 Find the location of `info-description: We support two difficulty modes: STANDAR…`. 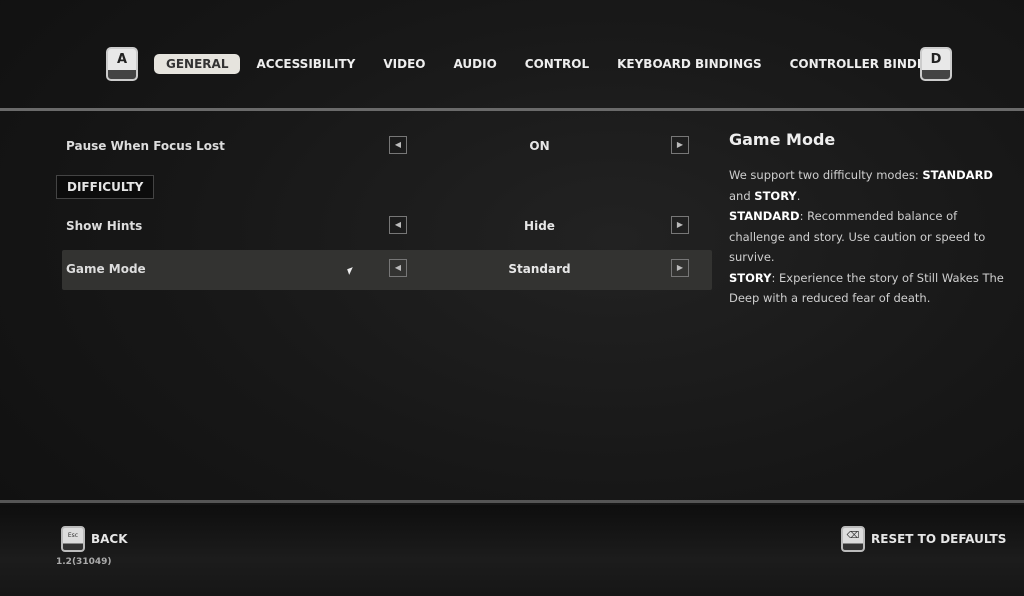

info-description: We support two difficulty modes: STANDAR… is located at coordinates (866, 236).